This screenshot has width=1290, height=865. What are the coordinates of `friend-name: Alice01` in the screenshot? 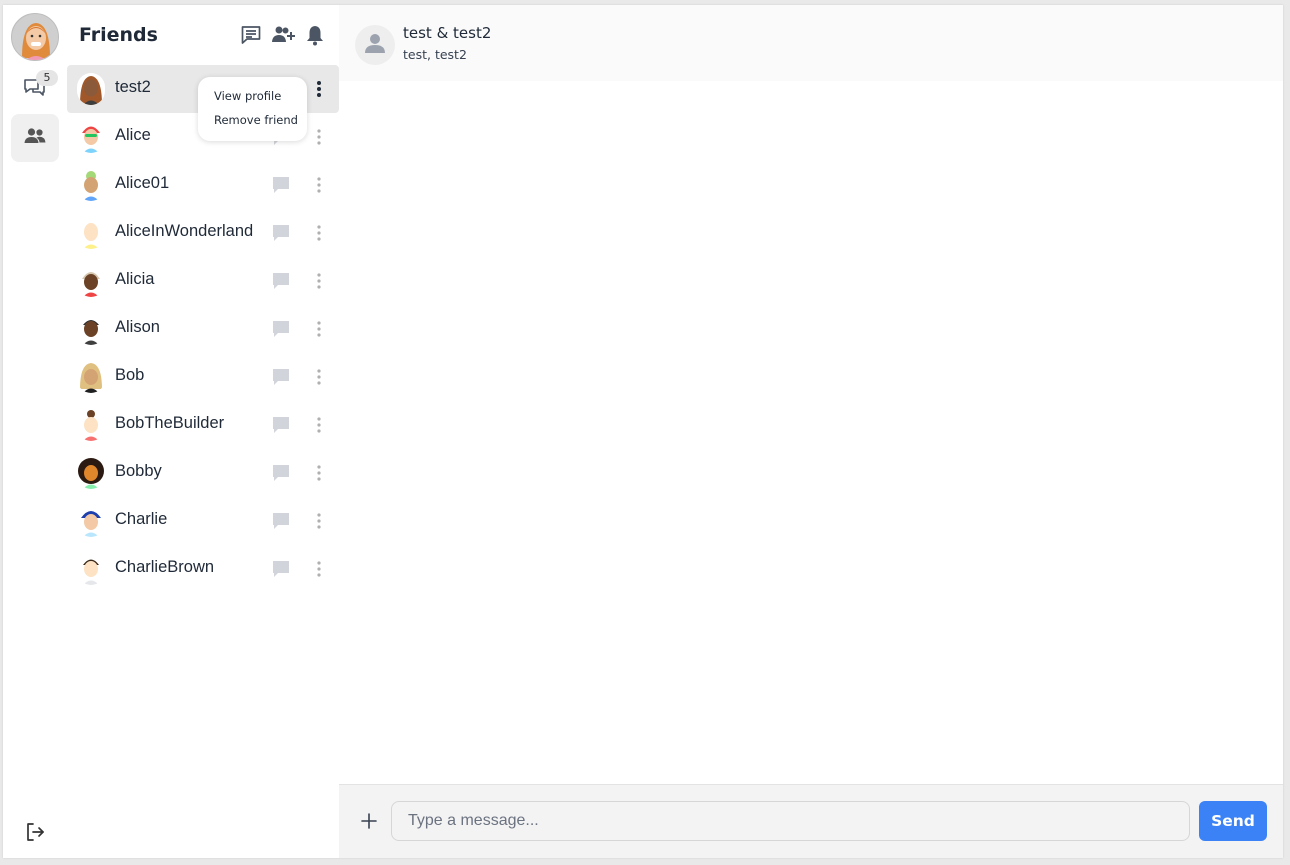 It's located at (142, 183).